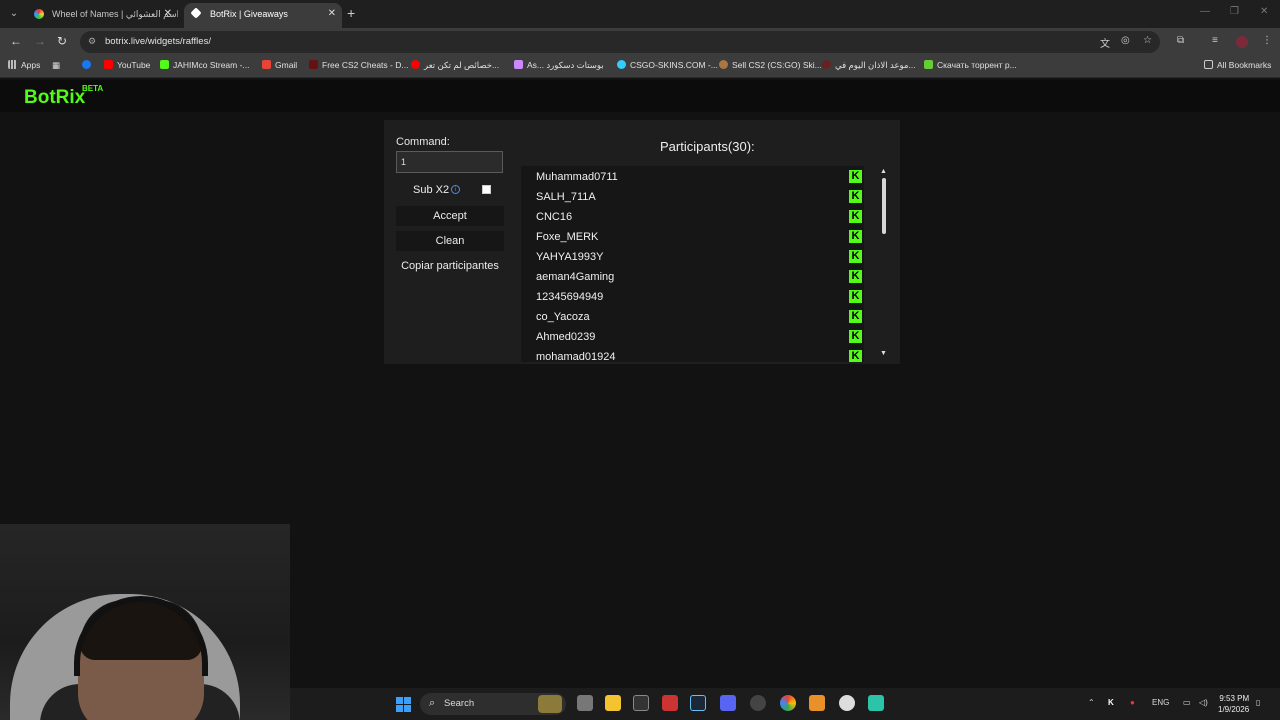 This screenshot has height=720, width=1280. Describe the element at coordinates (486, 189) in the screenshot. I see `sub-x2-checkbox` at that location.